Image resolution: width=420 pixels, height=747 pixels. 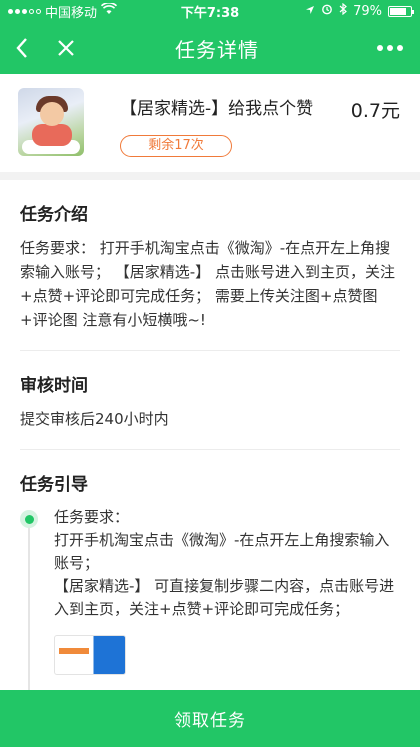 What do you see at coordinates (94, 419) in the screenshot?
I see `review-text: 提交审核后240小时内` at bounding box center [94, 419].